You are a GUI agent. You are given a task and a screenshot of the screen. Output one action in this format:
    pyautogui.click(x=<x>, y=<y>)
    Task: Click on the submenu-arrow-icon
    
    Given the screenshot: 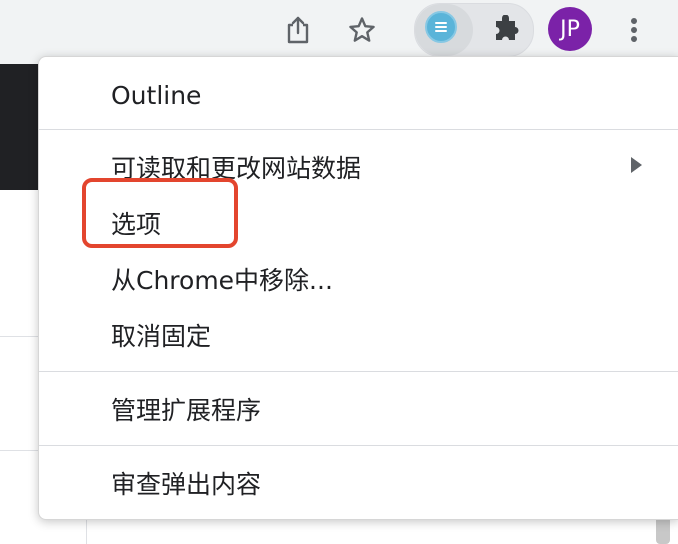 What is the action you would take?
    pyautogui.click(x=636, y=165)
    